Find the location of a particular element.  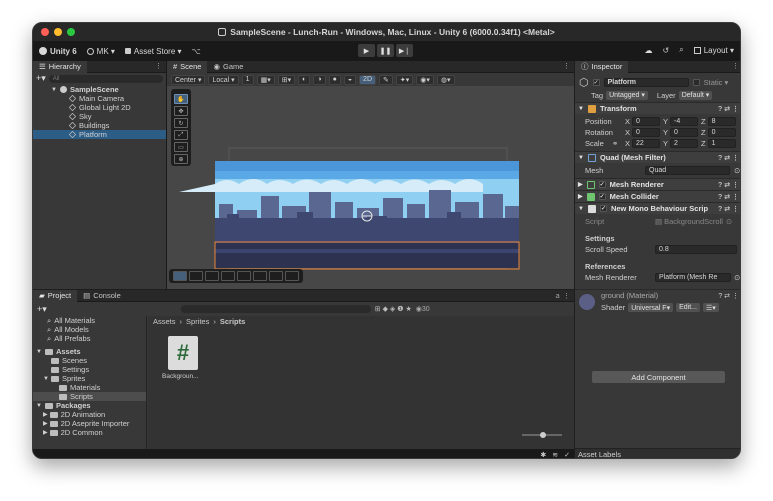

project-item-2d-common: ▶ 2D Common is located at coordinates (89, 432).